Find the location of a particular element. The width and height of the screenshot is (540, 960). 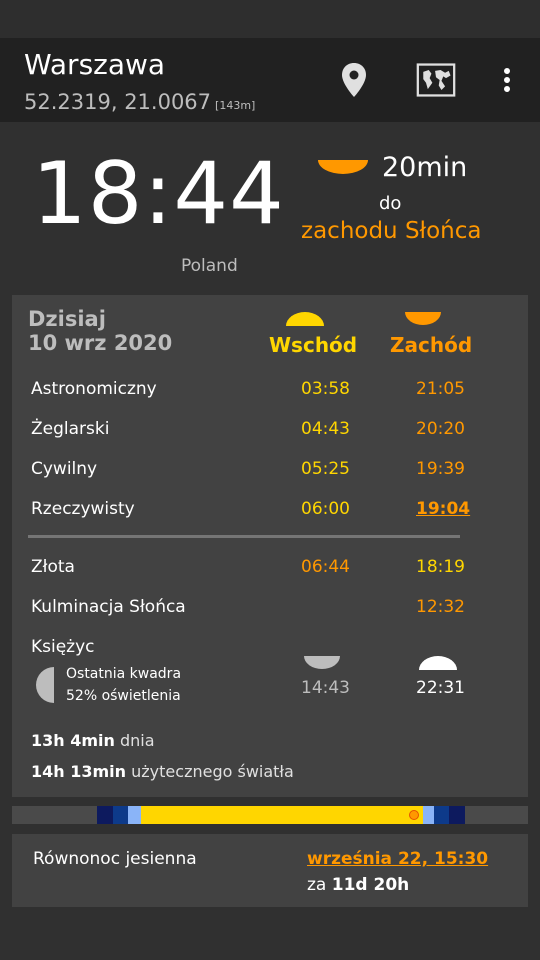

equinox-countdown-prefix: za is located at coordinates (317, 885).